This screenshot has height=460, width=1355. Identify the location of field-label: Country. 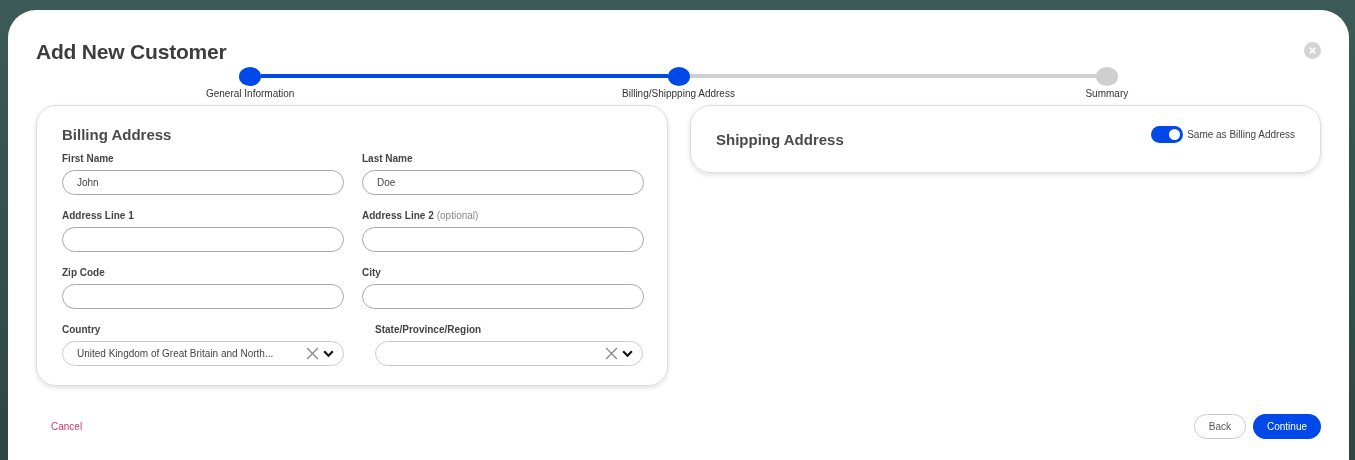
(81, 329).